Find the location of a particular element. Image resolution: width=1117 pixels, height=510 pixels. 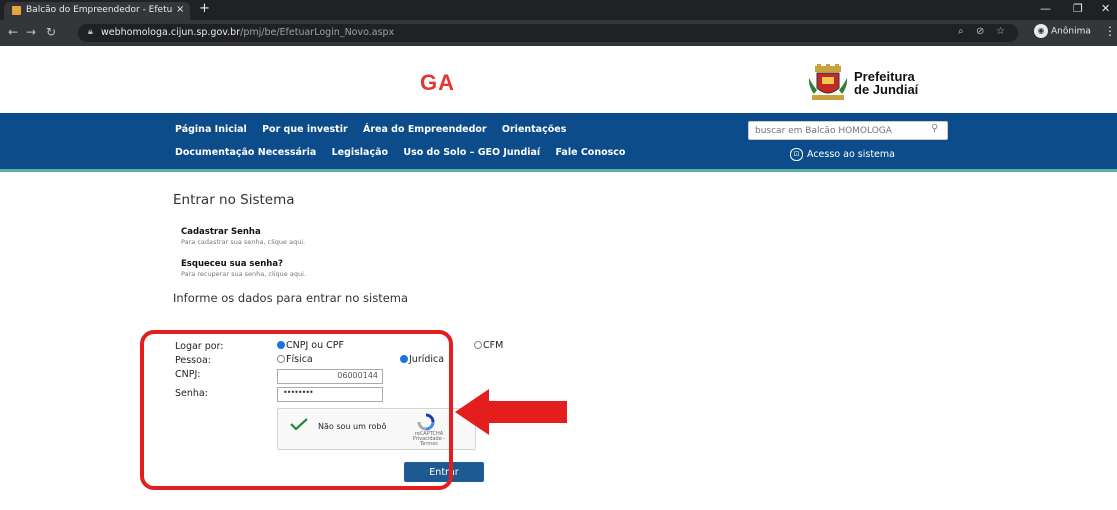

lock-icon: 🔒︎ is located at coordinates (90, 32).